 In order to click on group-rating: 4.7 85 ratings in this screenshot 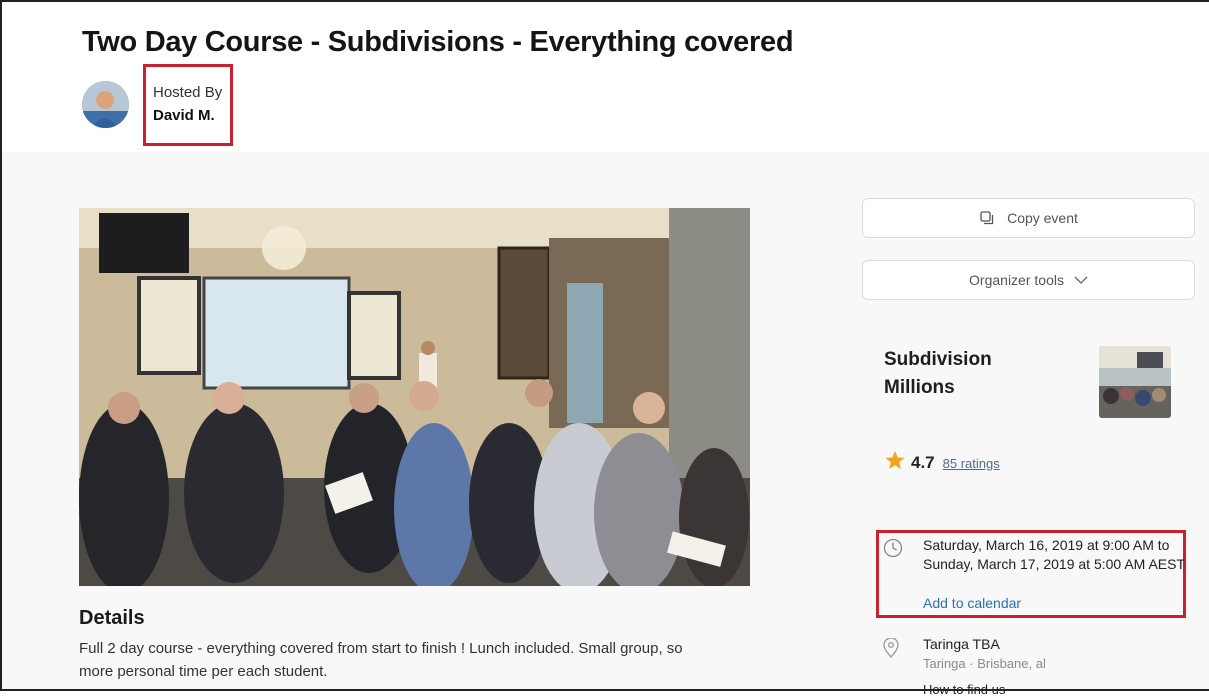, I will do `click(942, 463)`.